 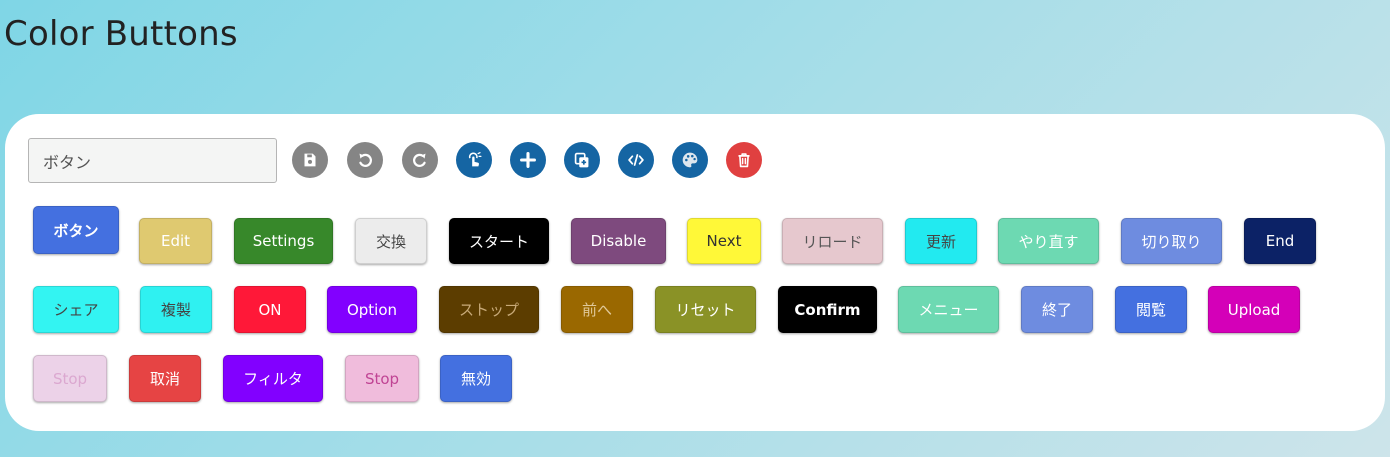 What do you see at coordinates (1057, 309) in the screenshot?
I see `color-button: 終了` at bounding box center [1057, 309].